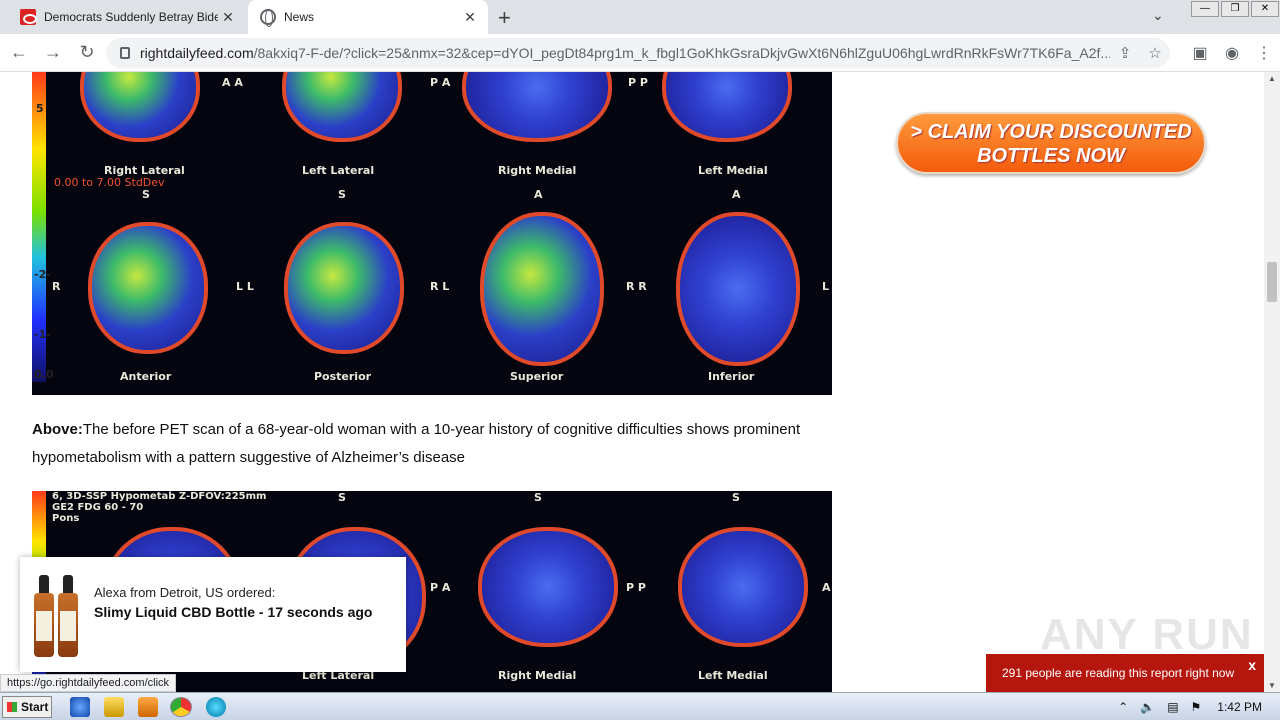 The image size is (1280, 721). I want to click on axis-tick: -1-, so click(42, 334).